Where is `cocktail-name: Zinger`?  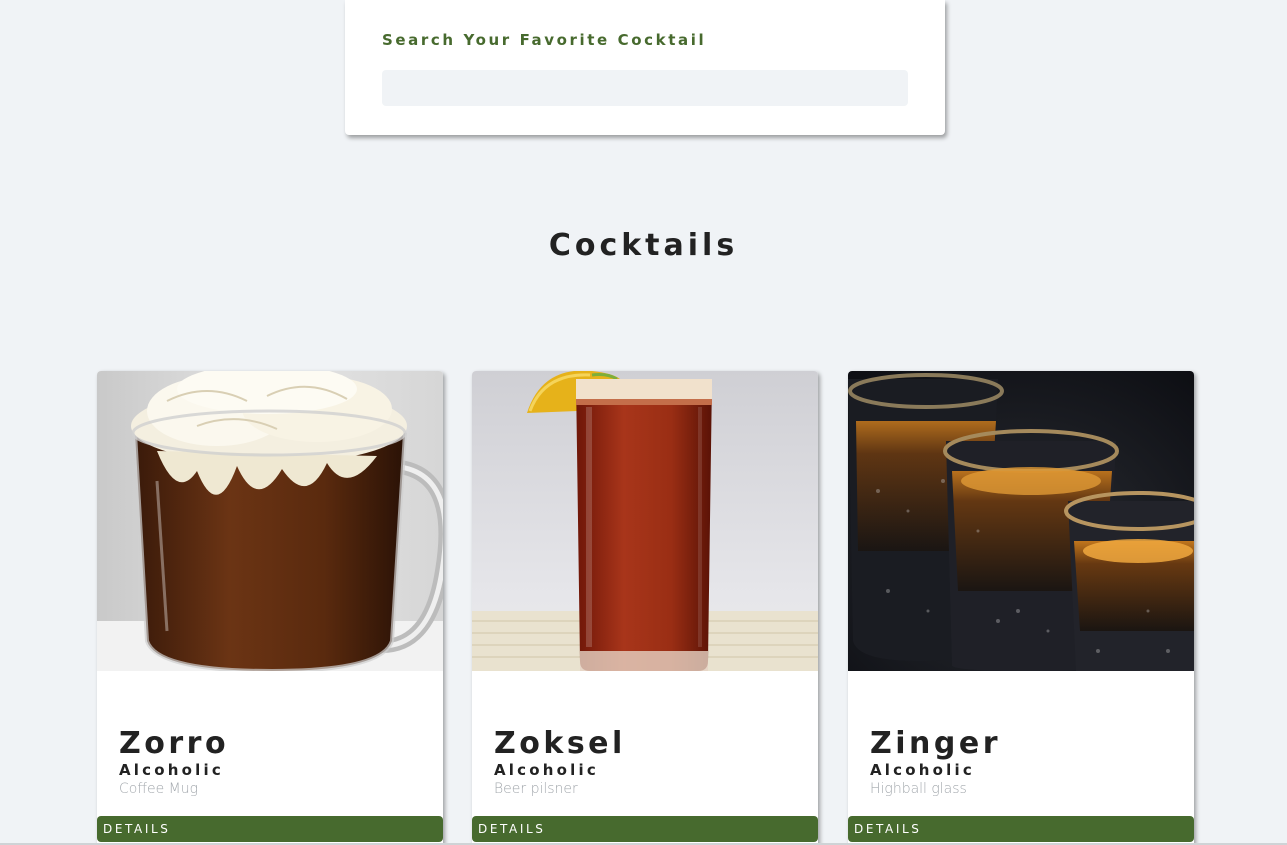 cocktail-name: Zinger is located at coordinates (936, 743).